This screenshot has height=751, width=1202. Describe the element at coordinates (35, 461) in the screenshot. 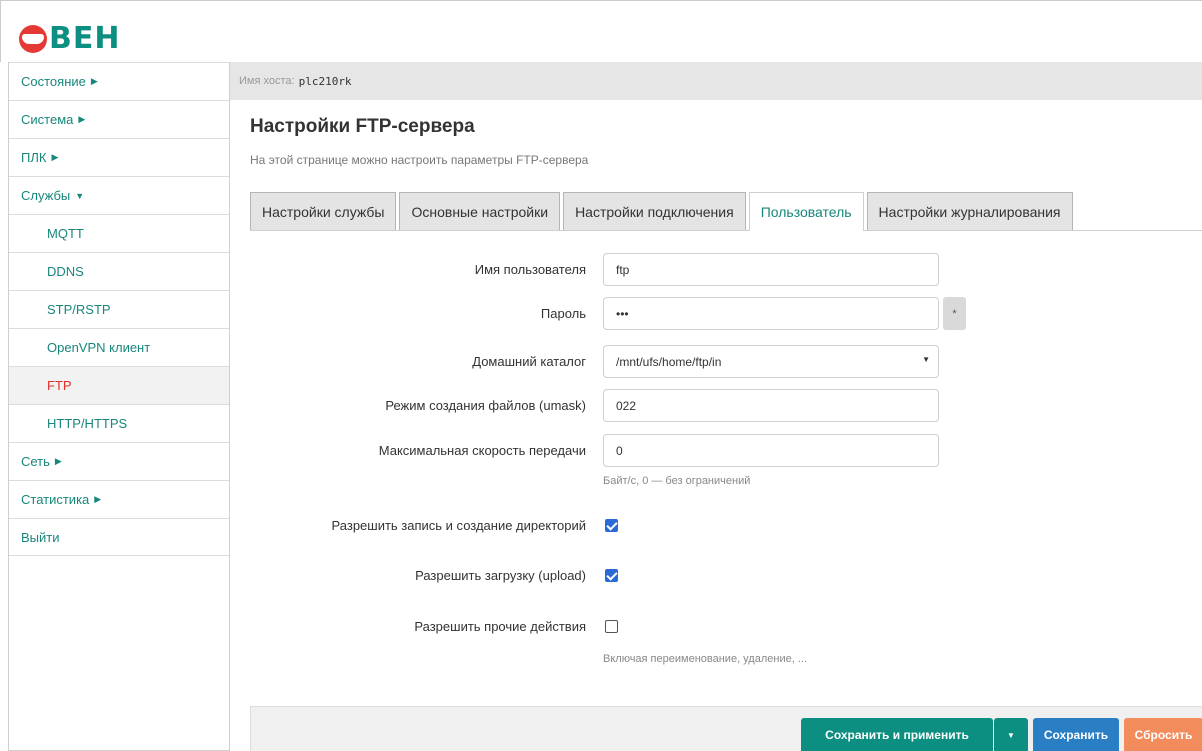

I see `sidebar-item-label: Сеть` at that location.